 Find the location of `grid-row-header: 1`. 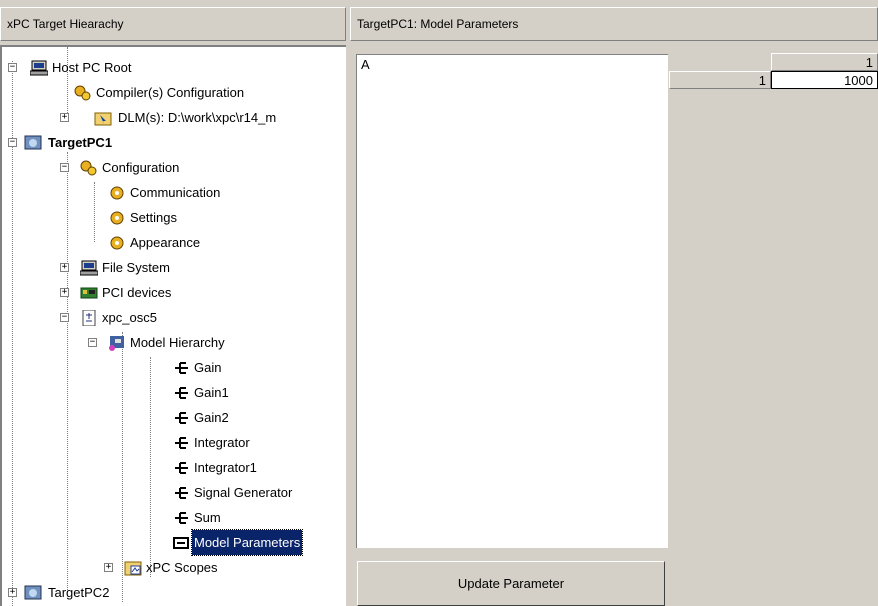

grid-row-header: 1 is located at coordinates (720, 80).